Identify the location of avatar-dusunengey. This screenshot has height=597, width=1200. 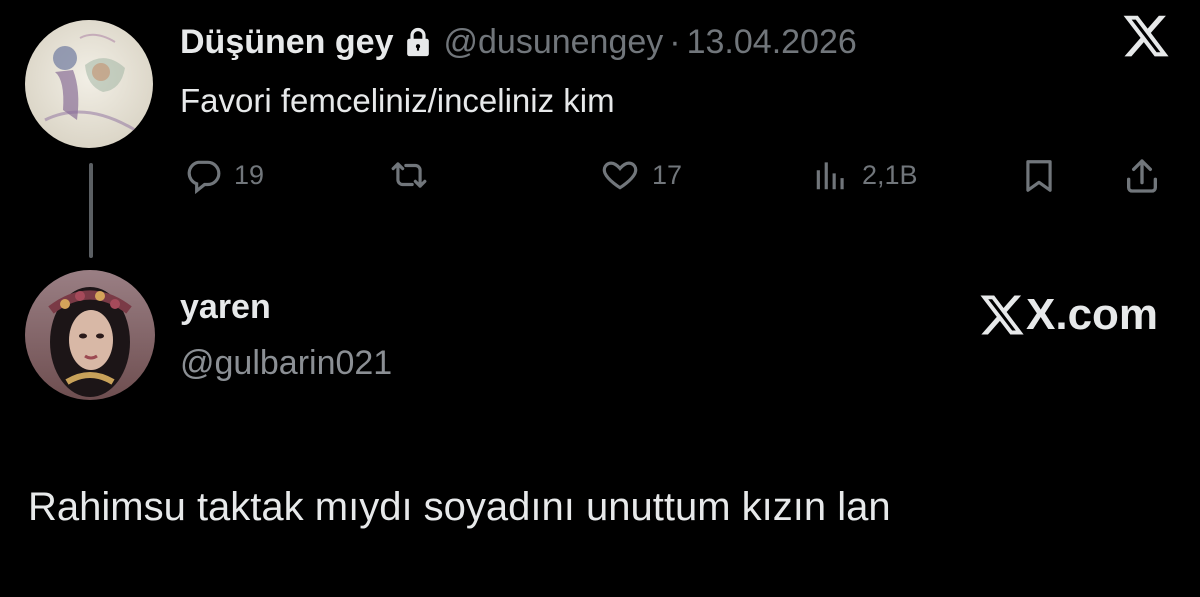
(89, 84).